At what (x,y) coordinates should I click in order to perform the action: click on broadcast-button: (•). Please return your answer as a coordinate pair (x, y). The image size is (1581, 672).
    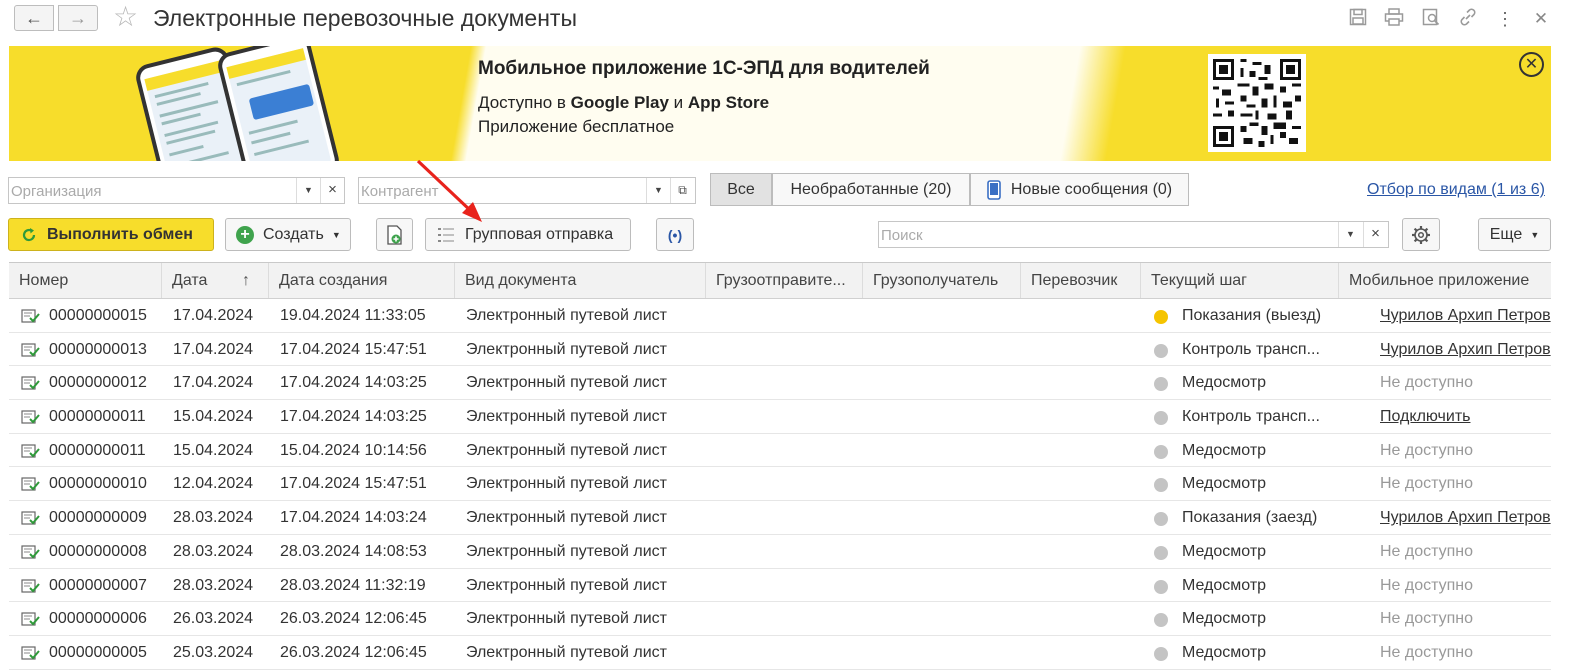
    Looking at the image, I should click on (675, 234).